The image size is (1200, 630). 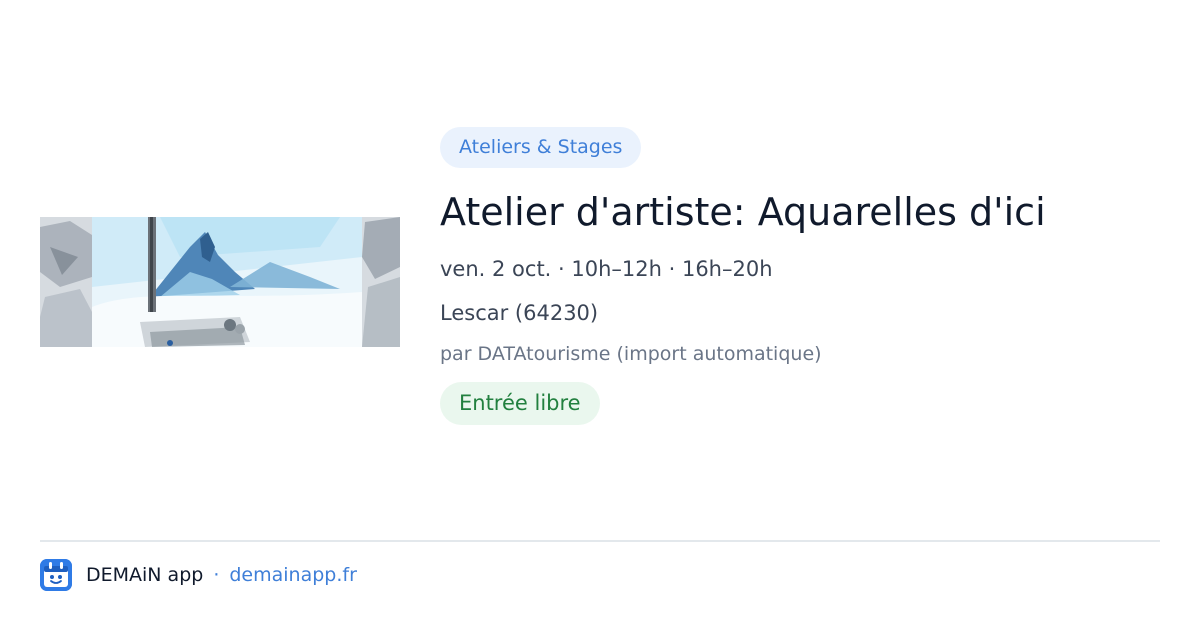 I want to click on price-badge: Entrée libre, so click(x=520, y=403).